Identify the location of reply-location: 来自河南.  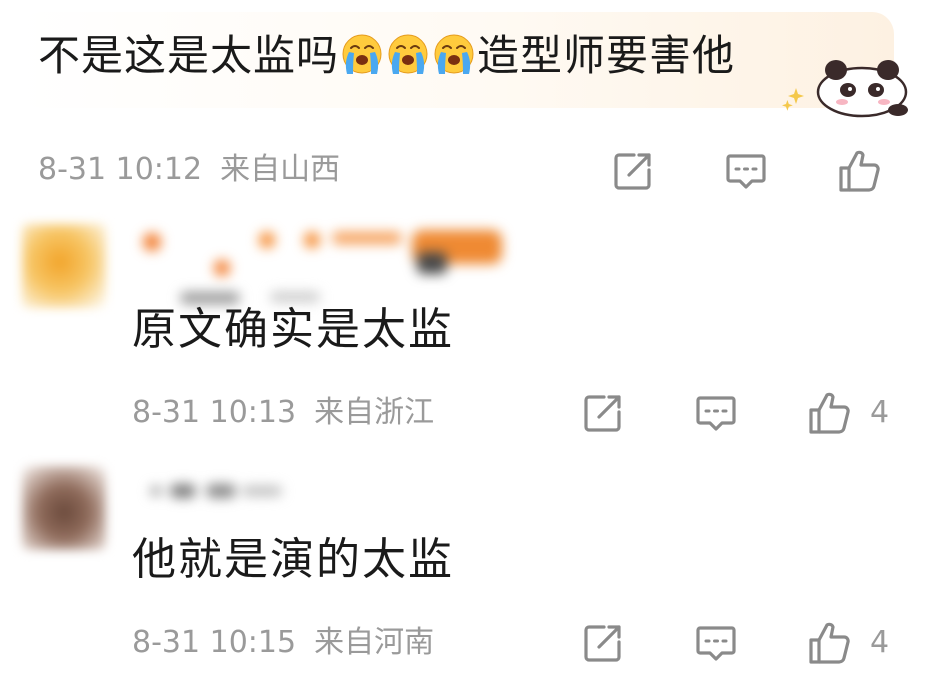
(374, 642).